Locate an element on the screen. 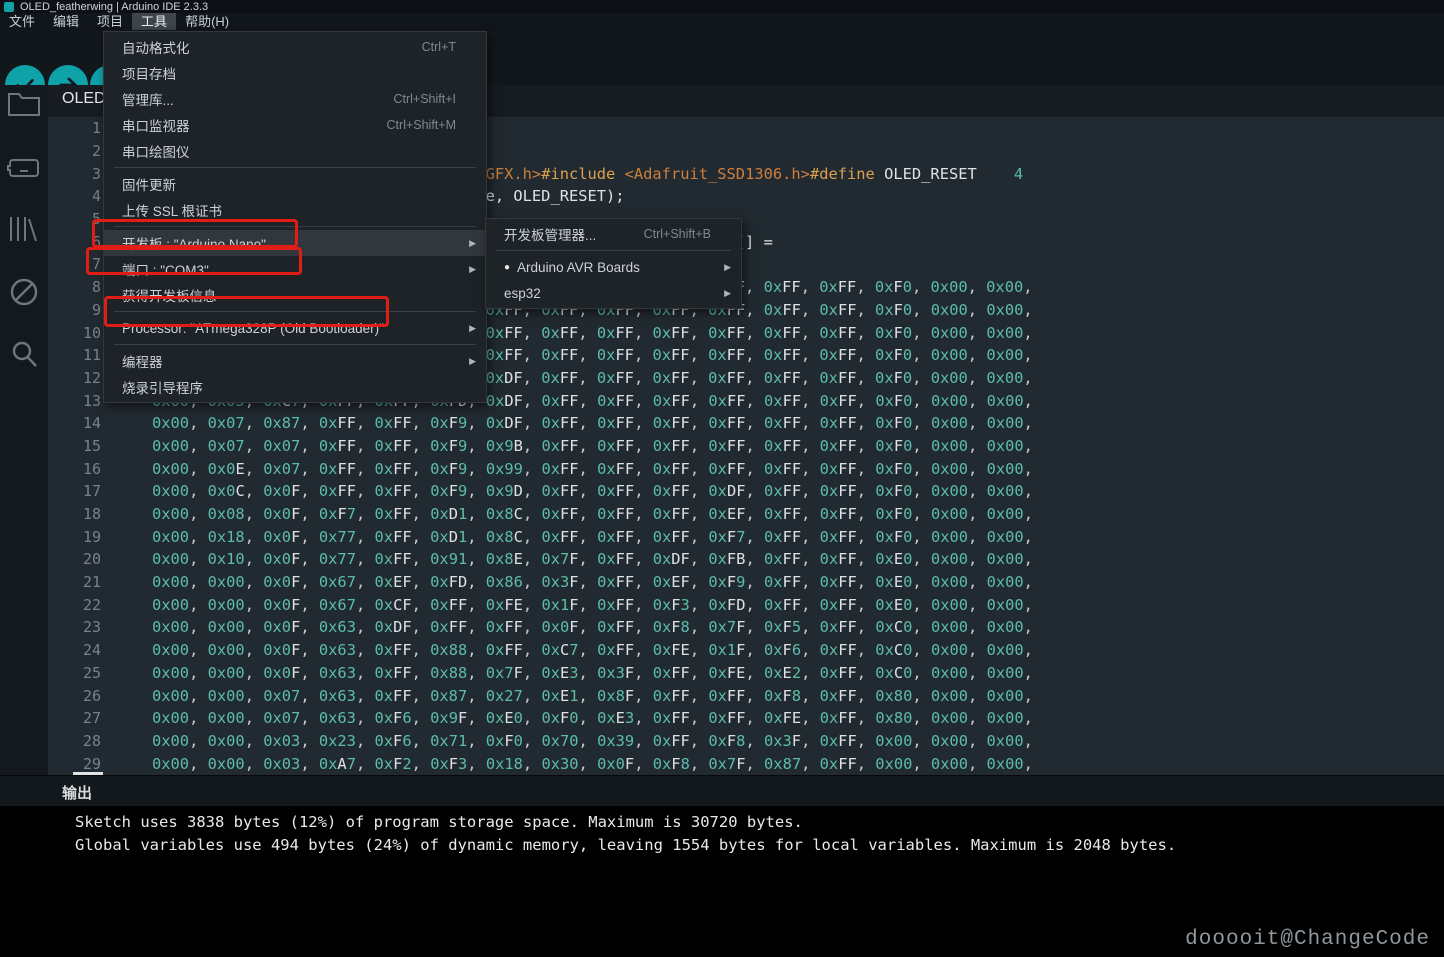 Image resolution: width=1444 pixels, height=957 pixels. tools-menu-label: 自动格式化 is located at coordinates (156, 48).